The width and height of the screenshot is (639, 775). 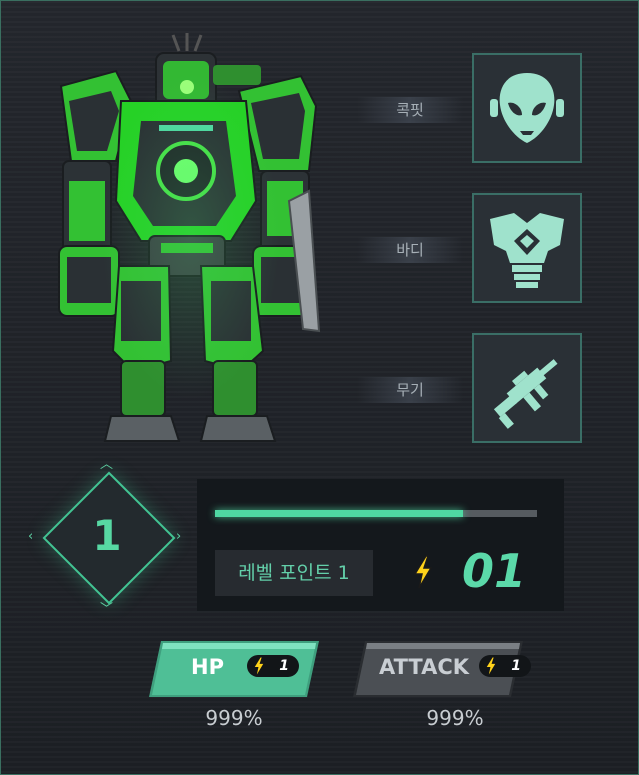 I want to click on part-row-body: 바디, so click(x=472, y=249).